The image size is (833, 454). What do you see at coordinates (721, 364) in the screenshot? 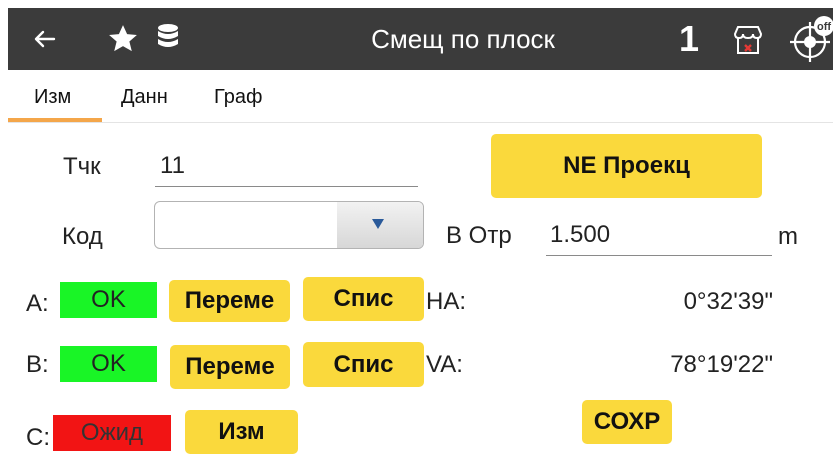
I see `va-value: 78°19'22"` at bounding box center [721, 364].